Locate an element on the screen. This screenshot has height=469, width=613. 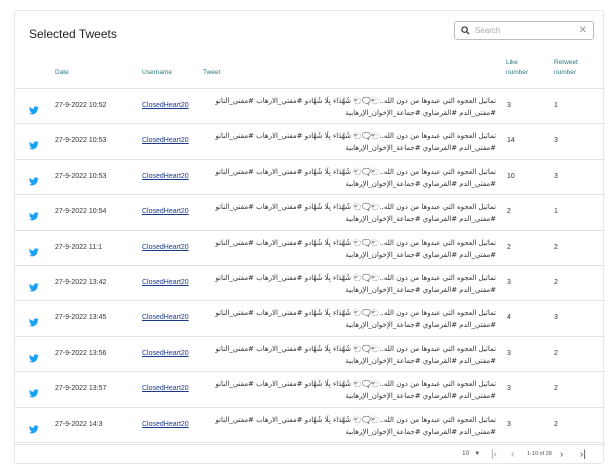
previous-page-button: ‹ is located at coordinates (512, 454).